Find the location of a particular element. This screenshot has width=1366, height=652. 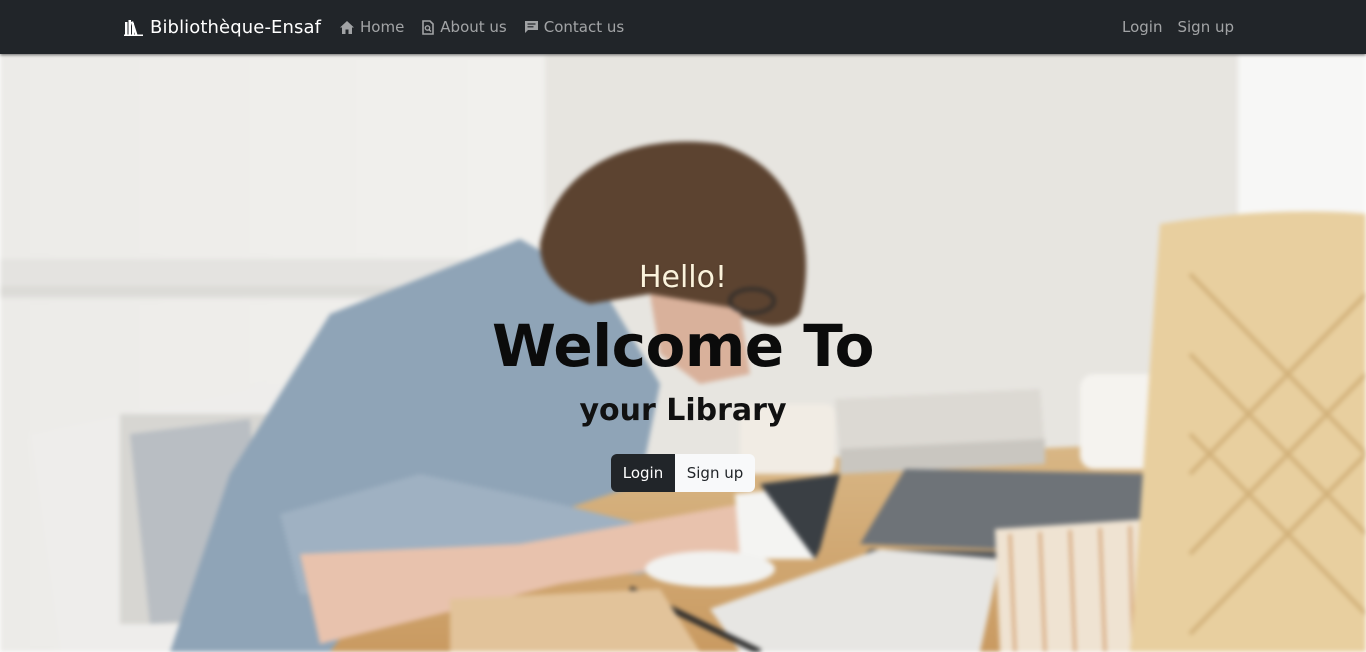

search-doc-icon is located at coordinates (428, 27).